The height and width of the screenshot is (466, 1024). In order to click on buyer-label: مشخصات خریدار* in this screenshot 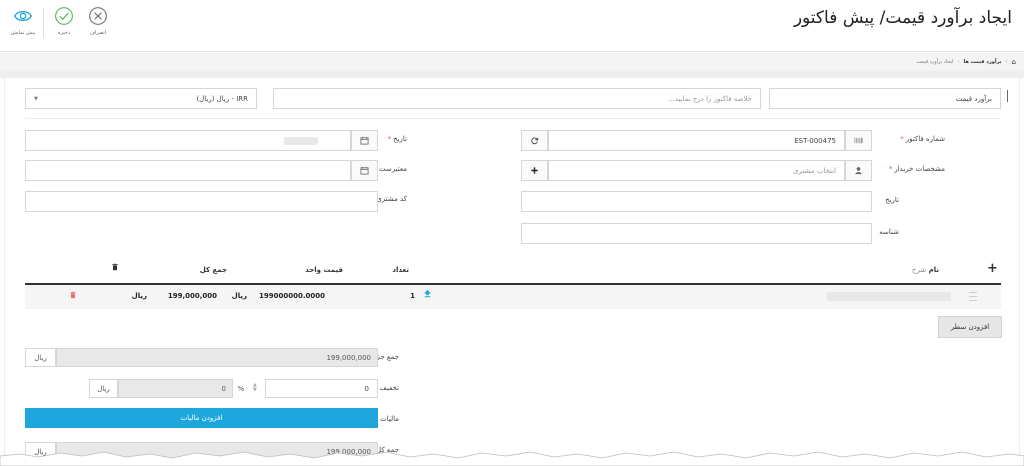, I will do `click(916, 169)`.